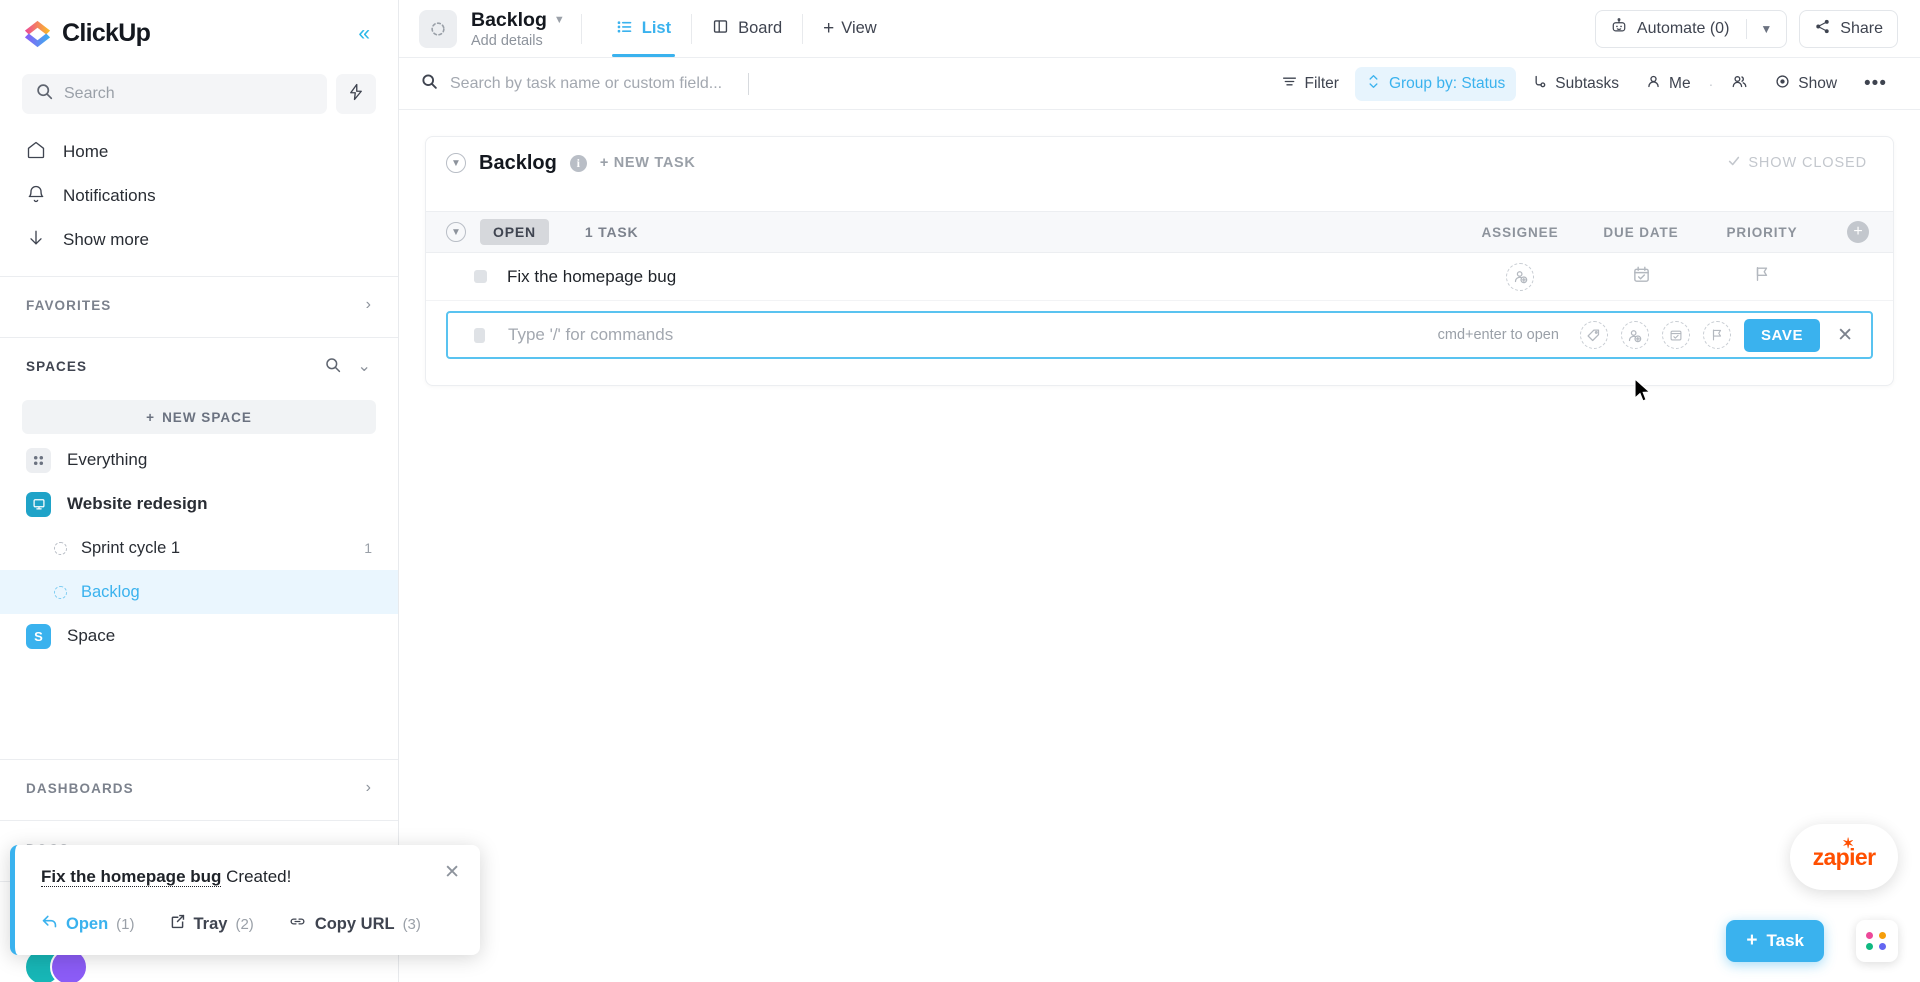 The height and width of the screenshot is (982, 1920). I want to click on quick-action-button, so click(356, 94).